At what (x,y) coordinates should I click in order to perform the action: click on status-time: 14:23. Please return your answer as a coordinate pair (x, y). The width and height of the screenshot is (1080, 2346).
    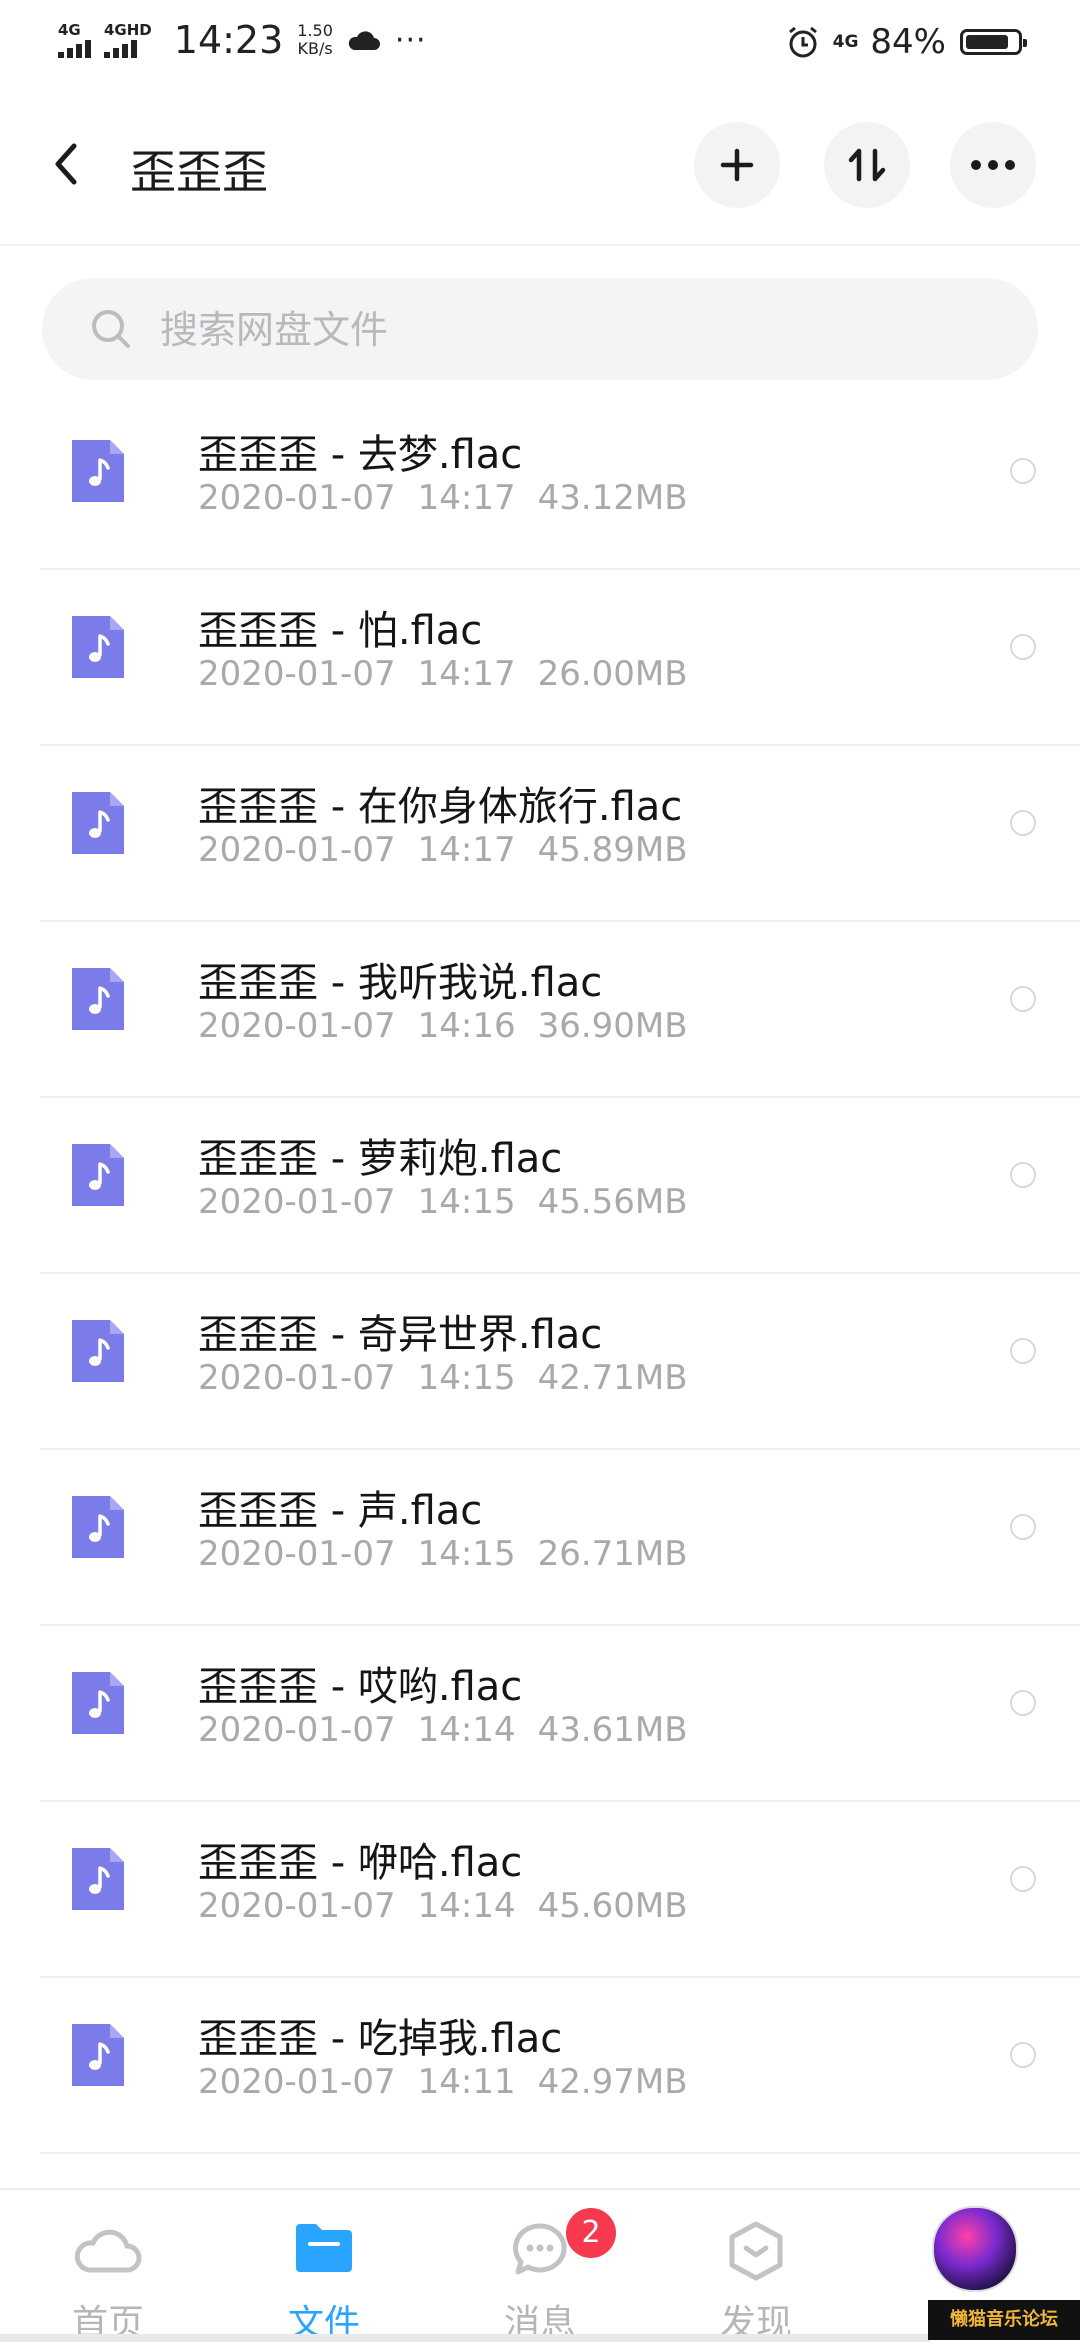
    Looking at the image, I should click on (228, 40).